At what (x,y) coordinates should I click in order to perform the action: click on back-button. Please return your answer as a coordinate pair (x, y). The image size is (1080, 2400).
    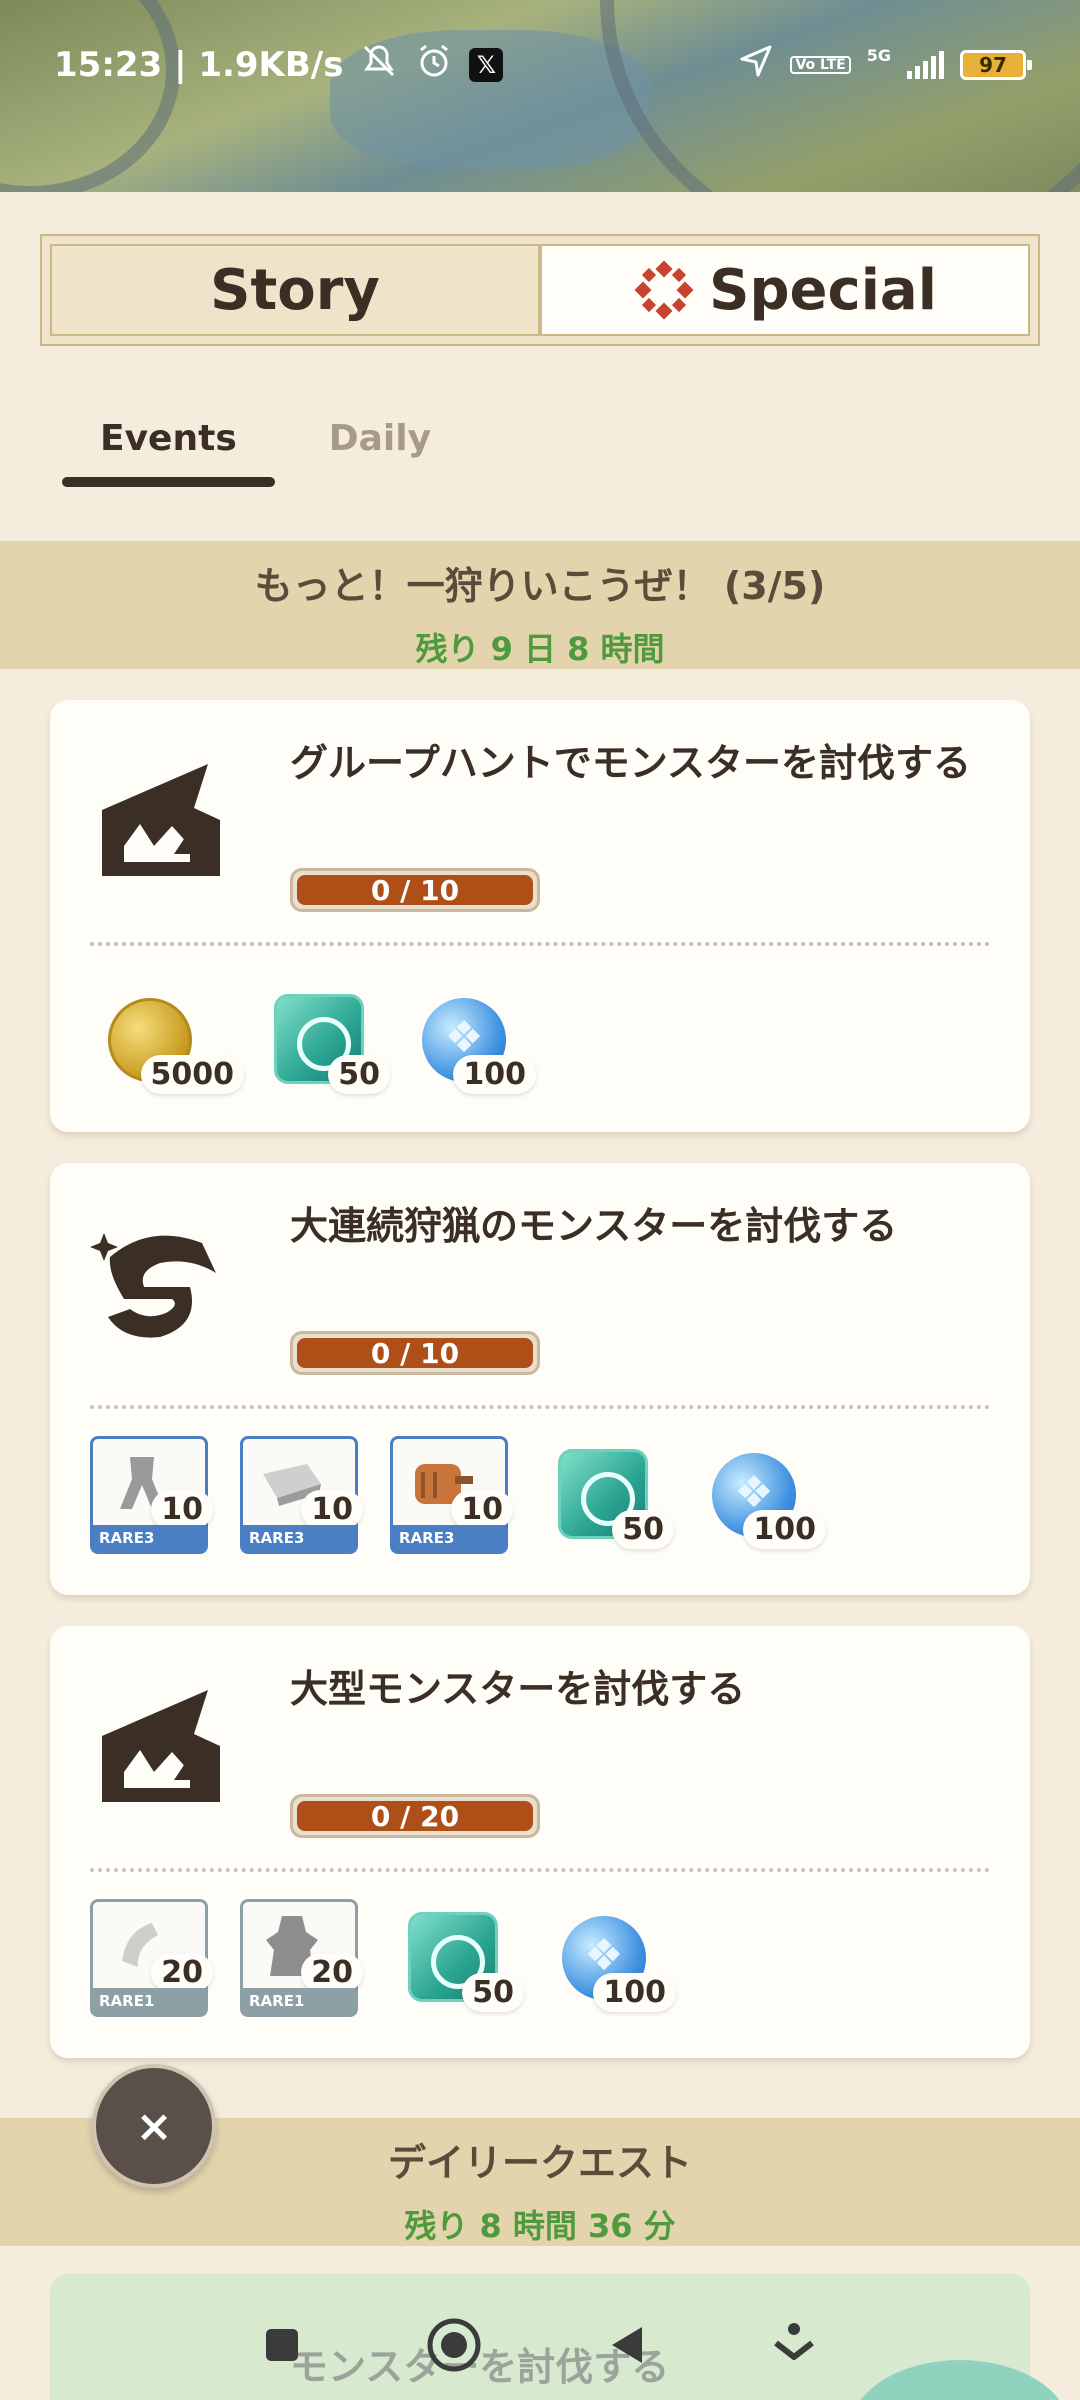
    Looking at the image, I should click on (626, 2350).